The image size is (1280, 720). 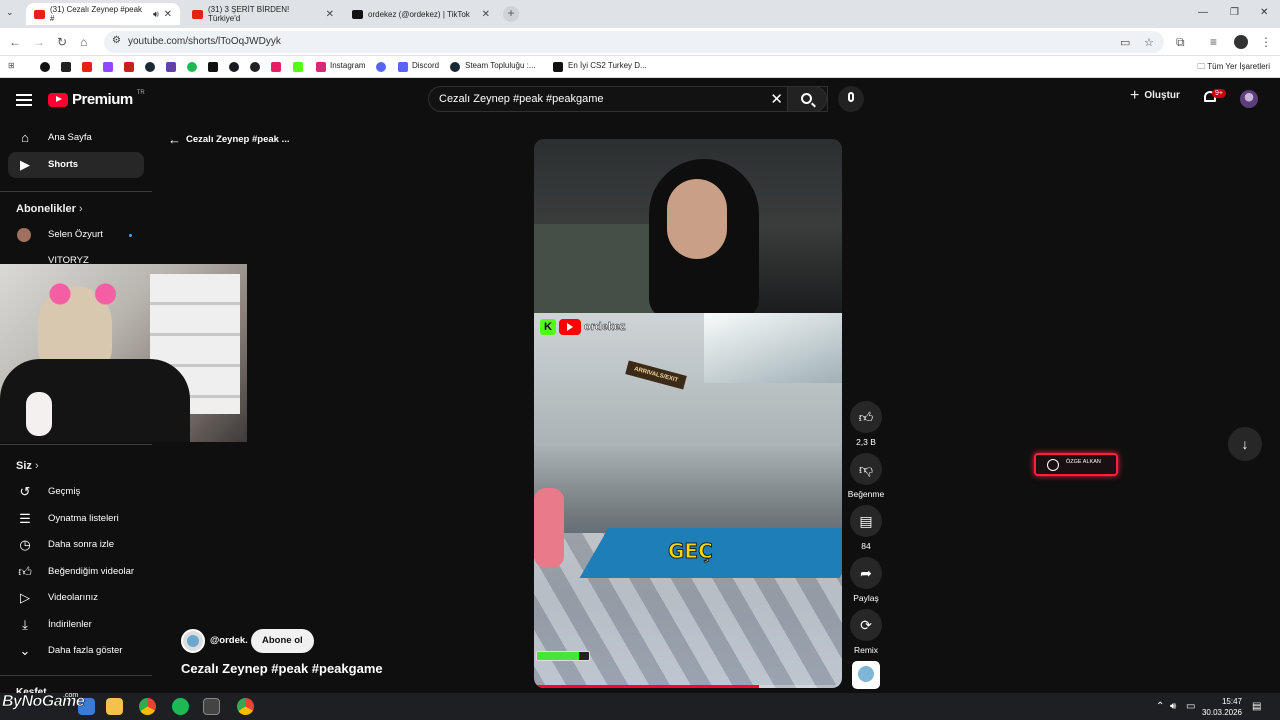 I want to click on browser-tab-2: (31) 3 ŞERİT BİRDEN! Türkiye'd ✕, so click(x=263, y=14).